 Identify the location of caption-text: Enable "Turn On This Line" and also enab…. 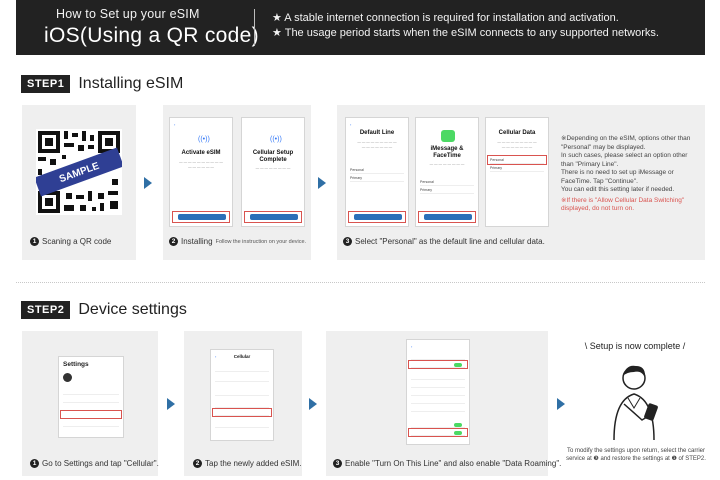
(453, 463).